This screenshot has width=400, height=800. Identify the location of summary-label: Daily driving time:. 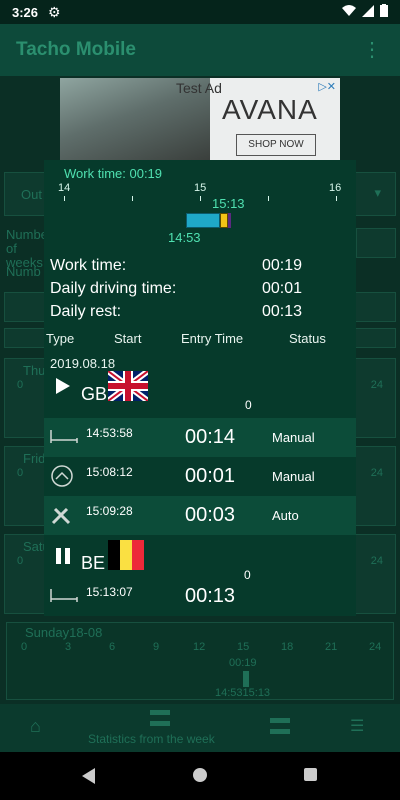
(113, 288).